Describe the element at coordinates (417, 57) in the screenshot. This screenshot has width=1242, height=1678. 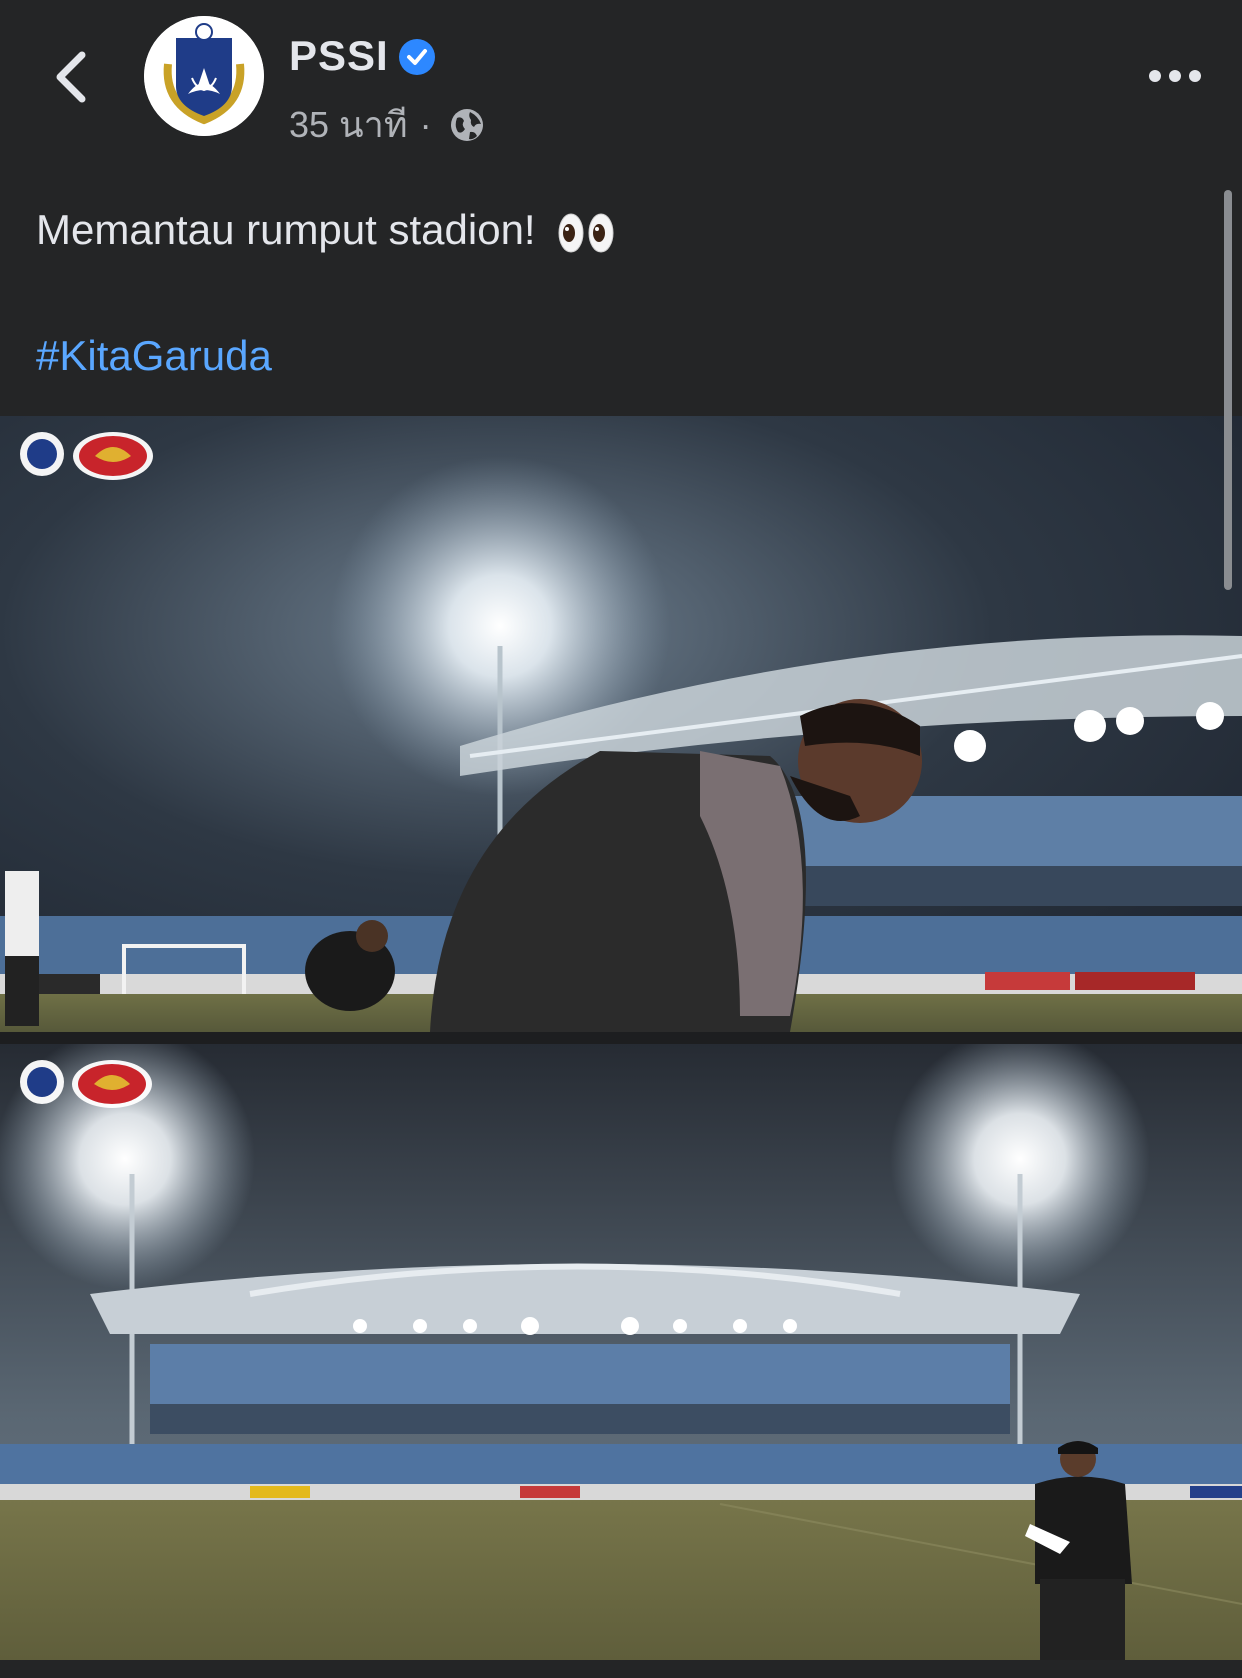
I see `verified-badge-icon` at that location.